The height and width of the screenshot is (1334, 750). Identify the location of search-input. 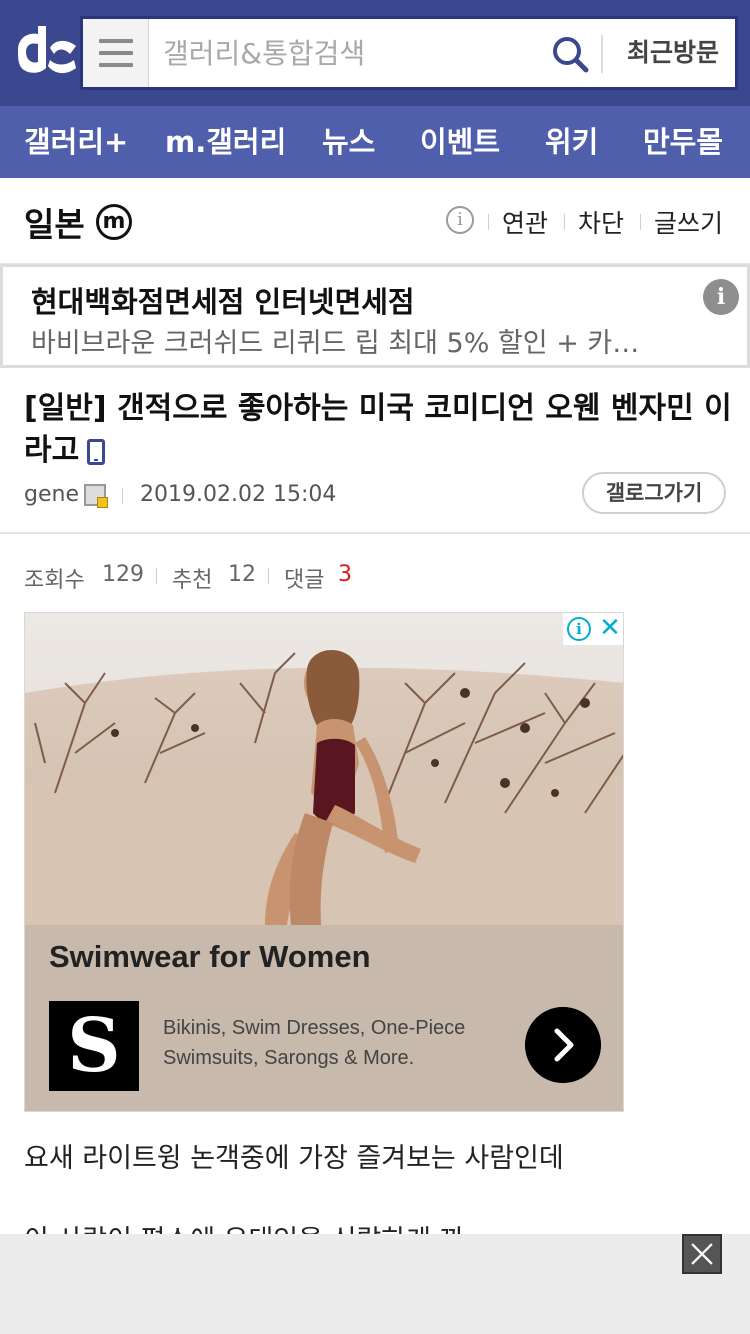
(348, 53).